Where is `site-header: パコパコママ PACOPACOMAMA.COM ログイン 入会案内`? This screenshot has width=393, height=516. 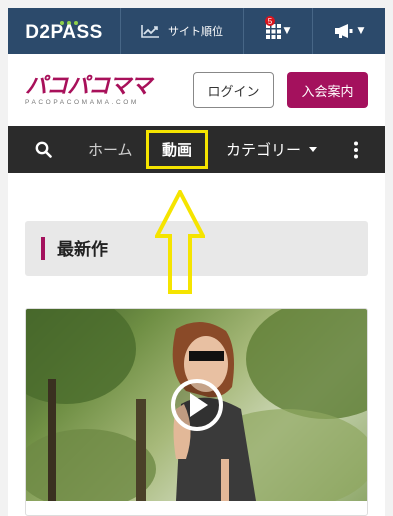
site-header: パコパコママ PACOPACOMAMA.COM ログイン 入会案内 is located at coordinates (196, 90).